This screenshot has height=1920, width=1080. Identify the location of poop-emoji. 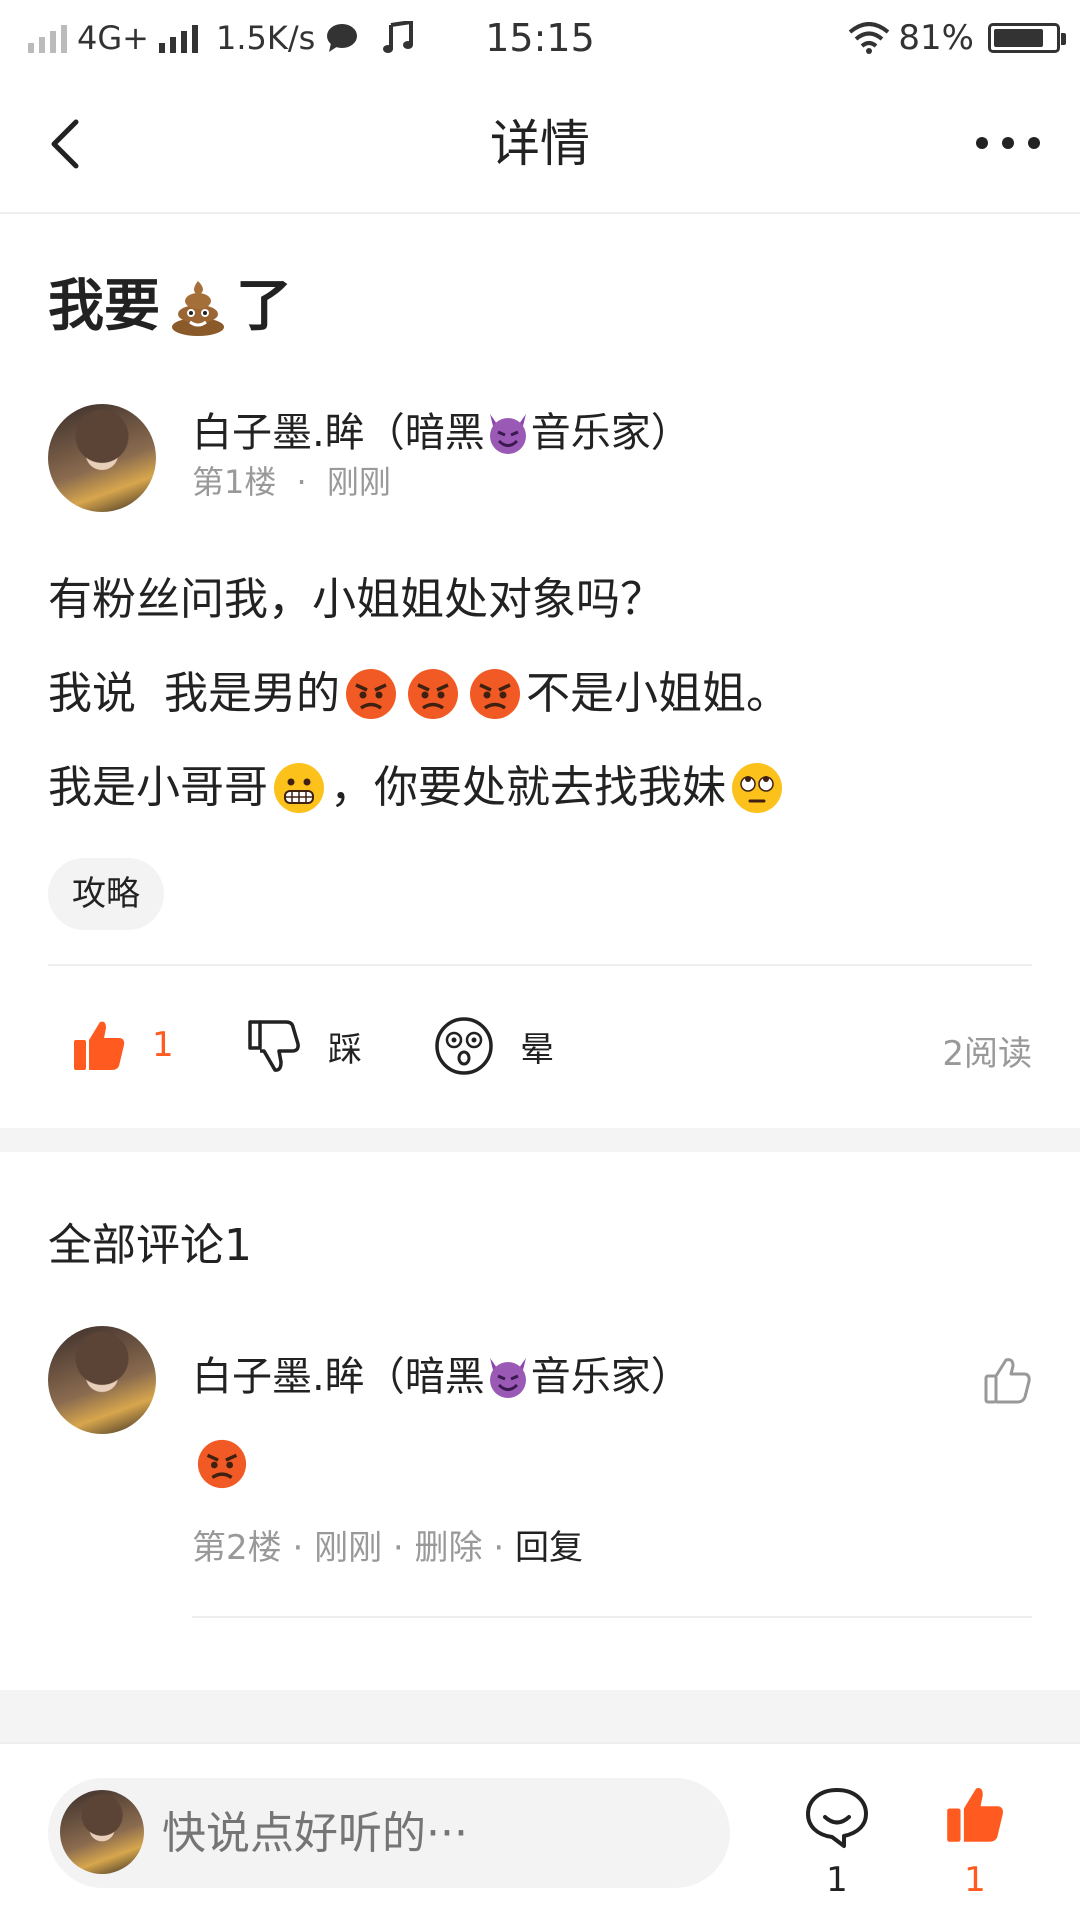
(198, 308).